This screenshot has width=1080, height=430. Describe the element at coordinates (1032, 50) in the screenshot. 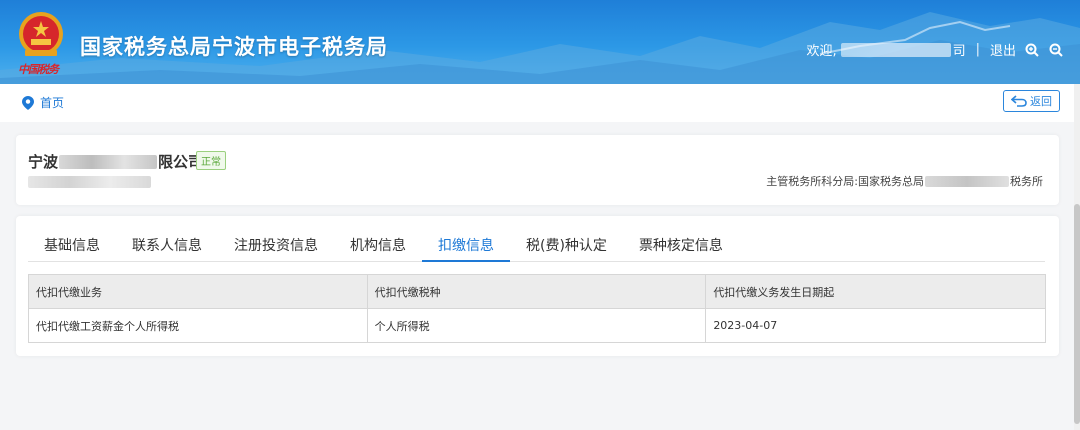

I see `zoom-in-icon` at that location.